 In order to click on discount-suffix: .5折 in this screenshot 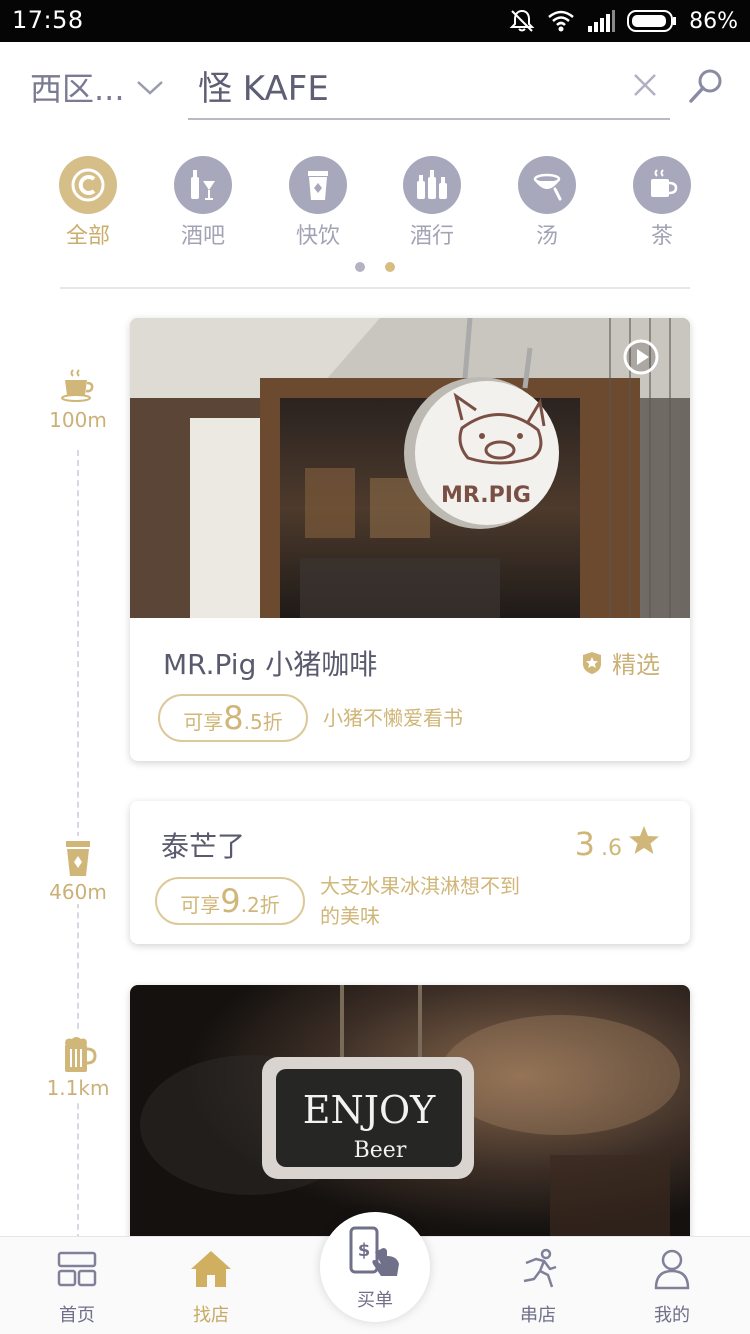, I will do `click(263, 722)`.